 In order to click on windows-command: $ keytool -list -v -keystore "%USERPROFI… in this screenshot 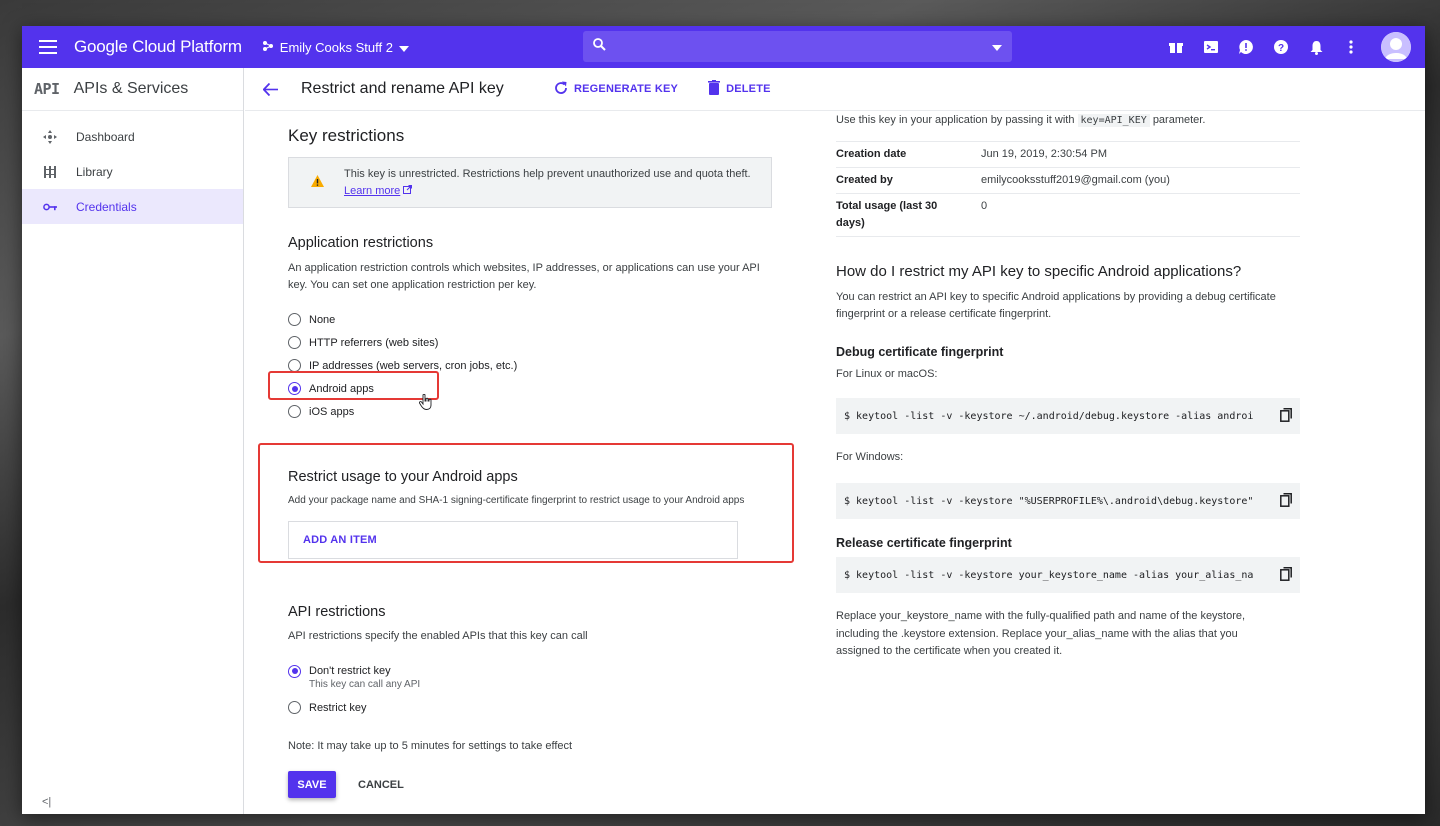, I will do `click(1049, 501)`.